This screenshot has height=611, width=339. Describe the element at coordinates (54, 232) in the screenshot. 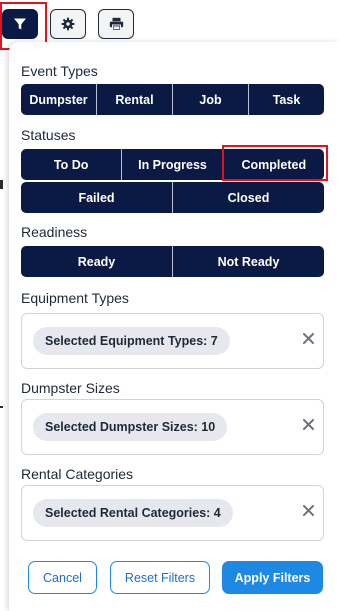

I see `readiness-title: Readiness` at that location.